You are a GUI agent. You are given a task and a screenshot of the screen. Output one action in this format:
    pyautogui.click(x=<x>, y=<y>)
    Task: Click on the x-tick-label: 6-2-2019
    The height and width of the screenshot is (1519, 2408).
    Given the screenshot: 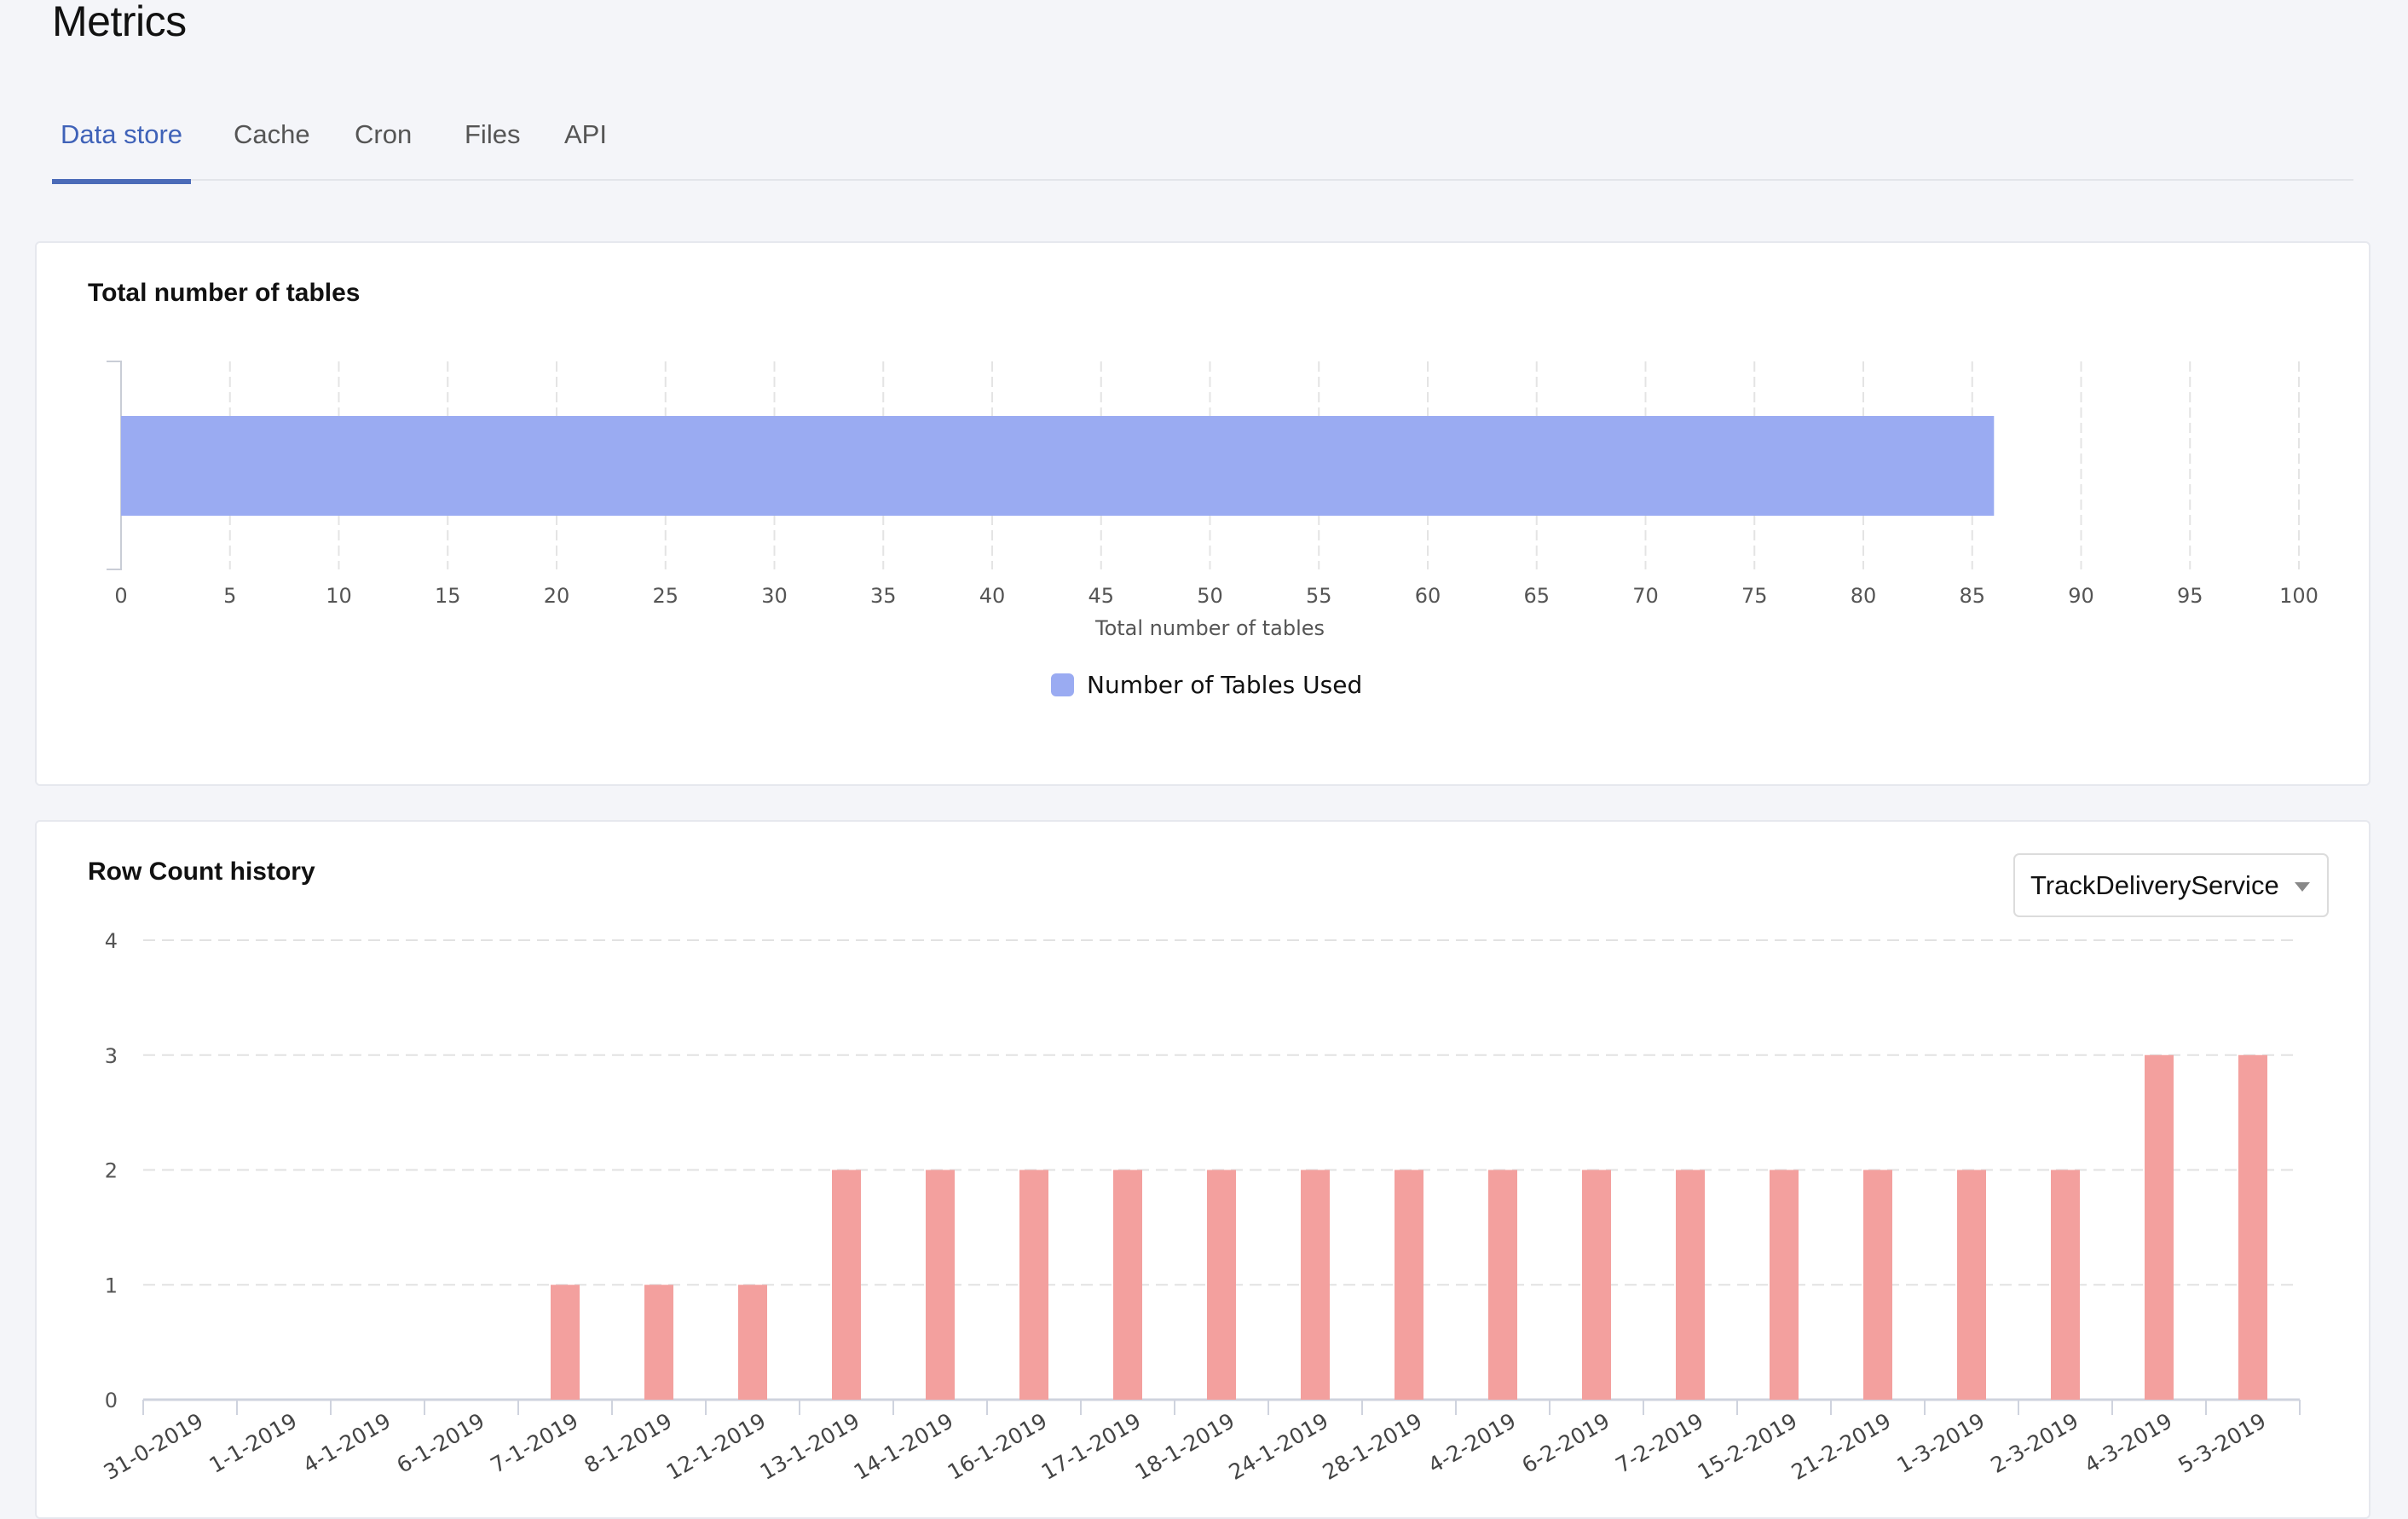 What is the action you would take?
    pyautogui.click(x=1566, y=1443)
    